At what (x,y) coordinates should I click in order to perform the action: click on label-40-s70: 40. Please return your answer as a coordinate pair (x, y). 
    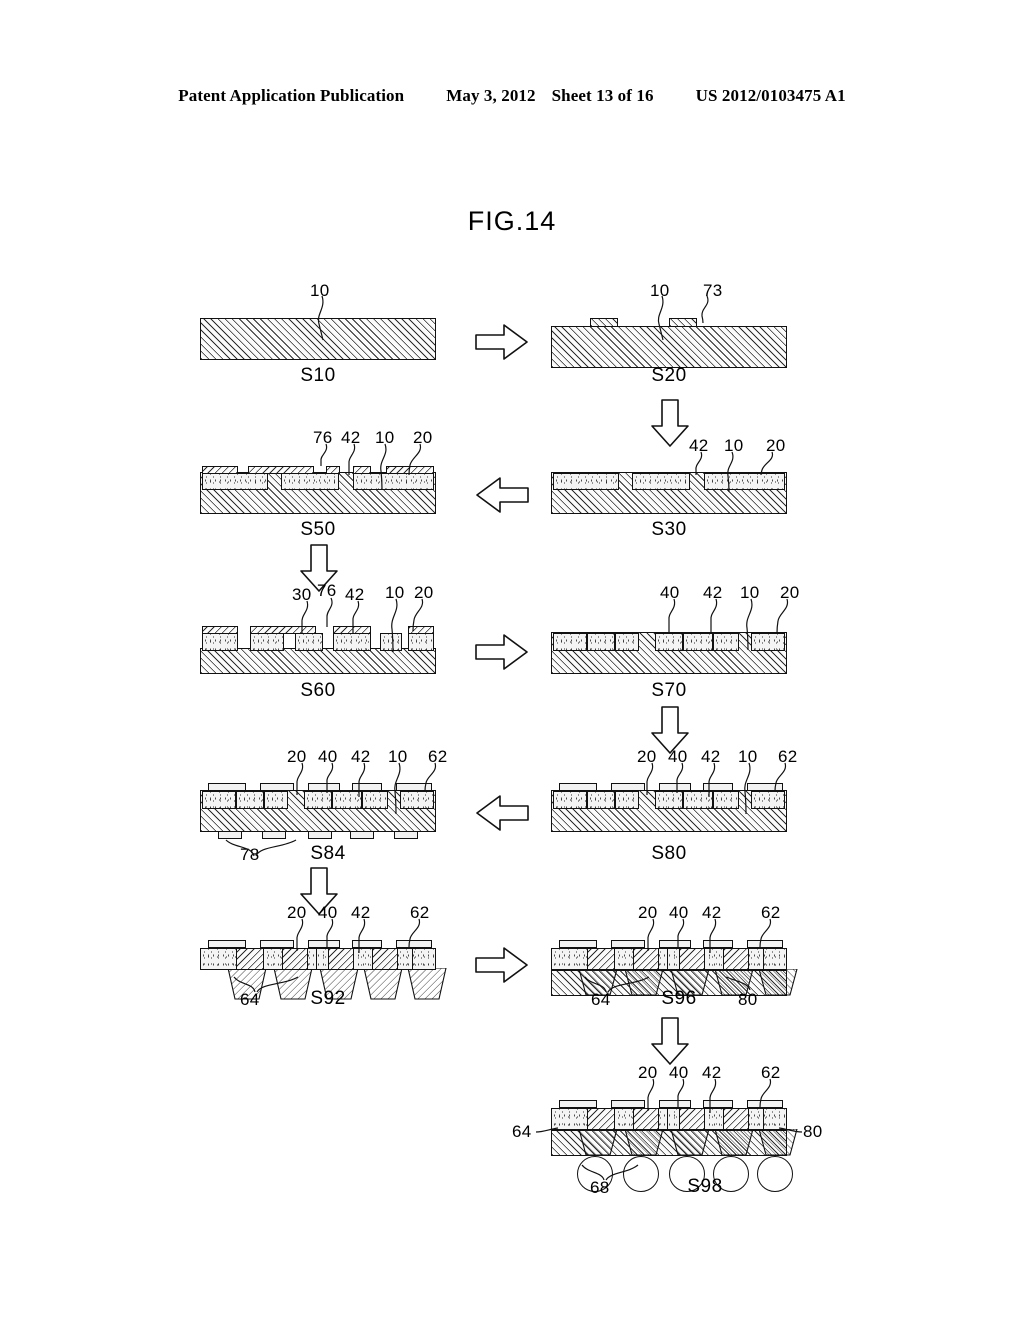
    Looking at the image, I should click on (670, 592).